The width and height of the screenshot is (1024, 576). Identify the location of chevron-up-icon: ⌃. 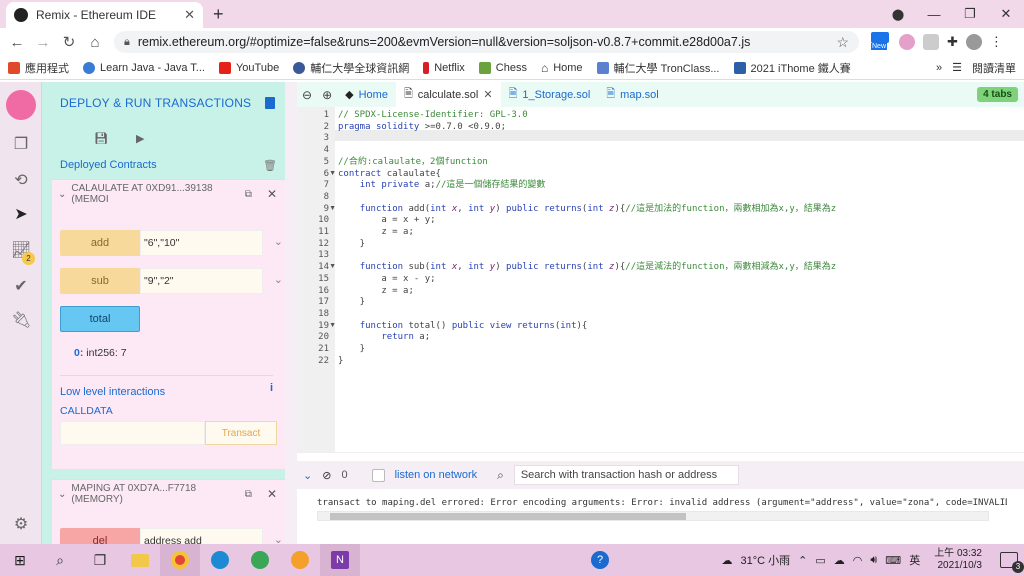
(802, 560).